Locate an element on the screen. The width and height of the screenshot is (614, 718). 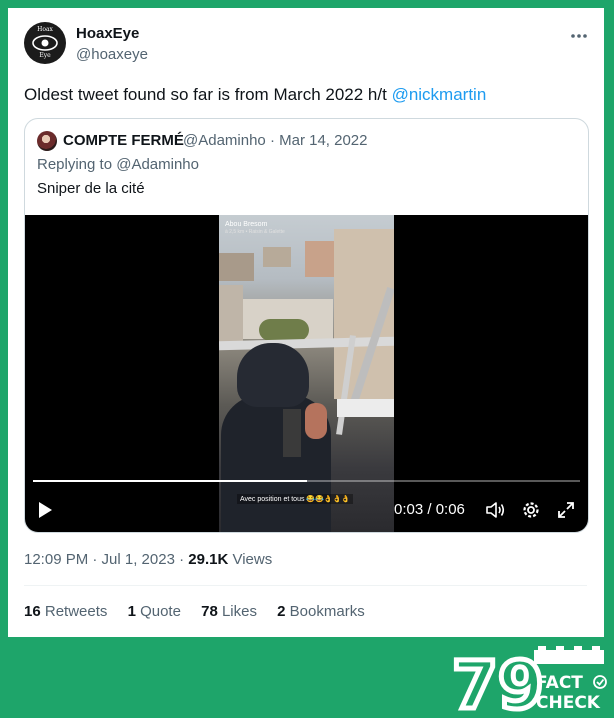
video-progress-bar is located at coordinates (306, 481).